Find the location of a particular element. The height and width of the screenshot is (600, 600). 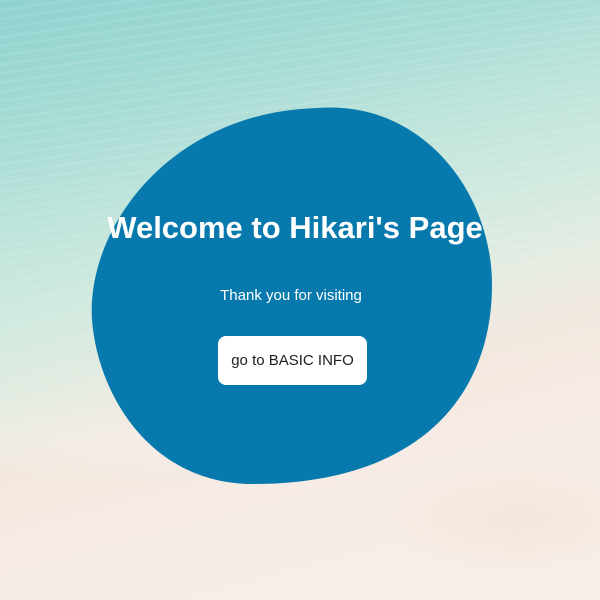

page-title: Welcome to Hikari's Page is located at coordinates (295, 227).